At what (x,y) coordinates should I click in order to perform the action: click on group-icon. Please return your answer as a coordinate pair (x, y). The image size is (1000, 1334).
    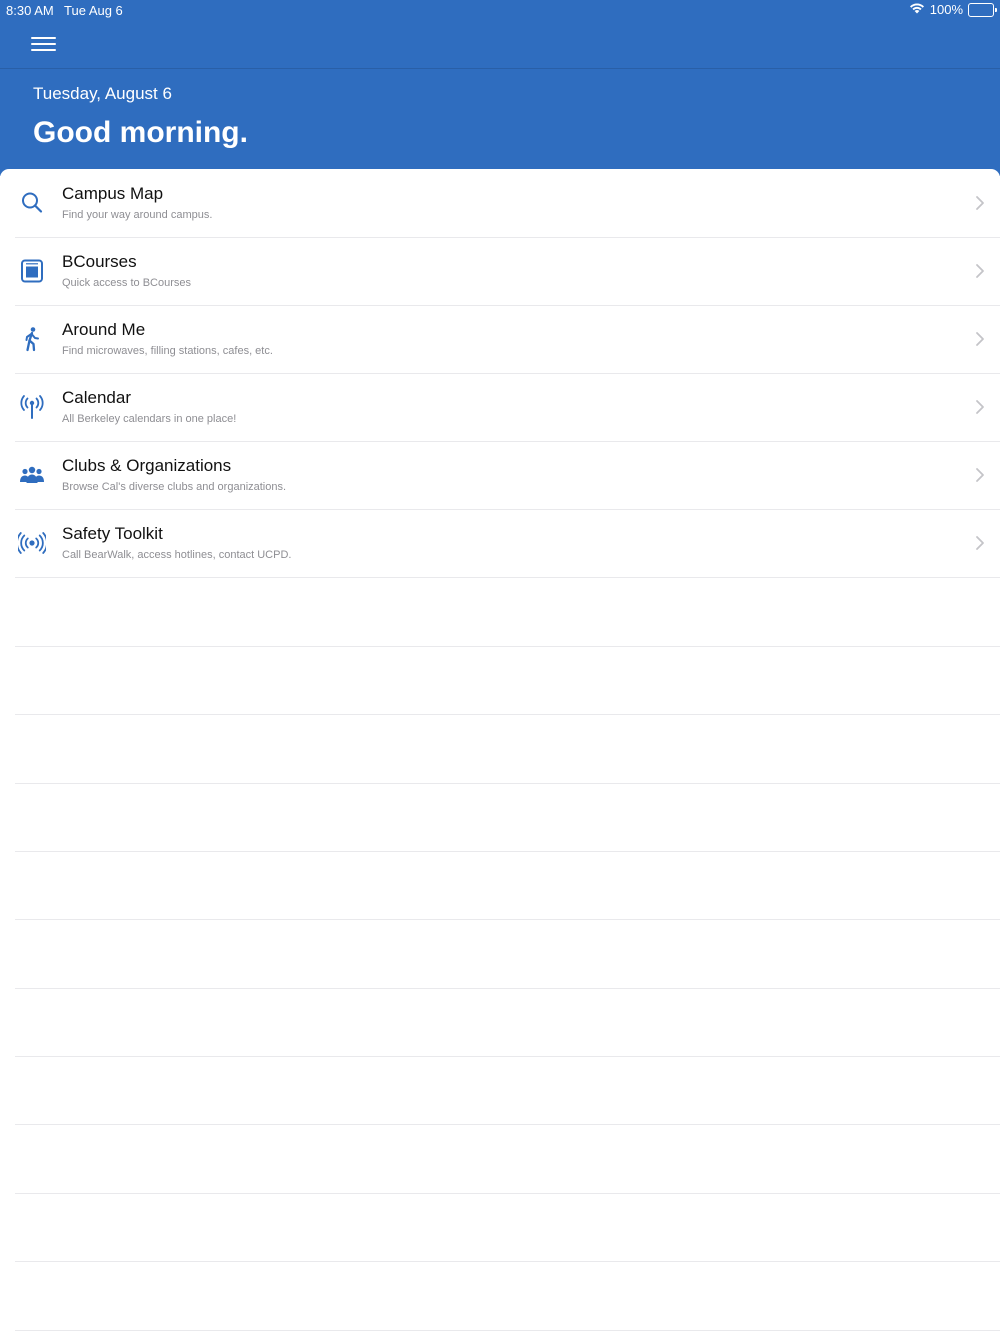
    Looking at the image, I should click on (32, 475).